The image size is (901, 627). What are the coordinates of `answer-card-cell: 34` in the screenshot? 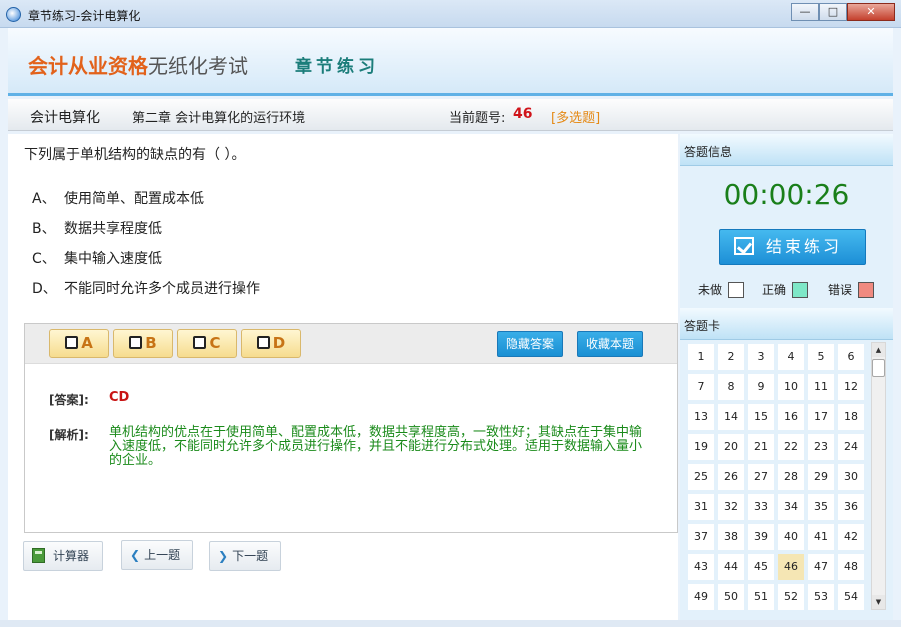 It's located at (791, 507).